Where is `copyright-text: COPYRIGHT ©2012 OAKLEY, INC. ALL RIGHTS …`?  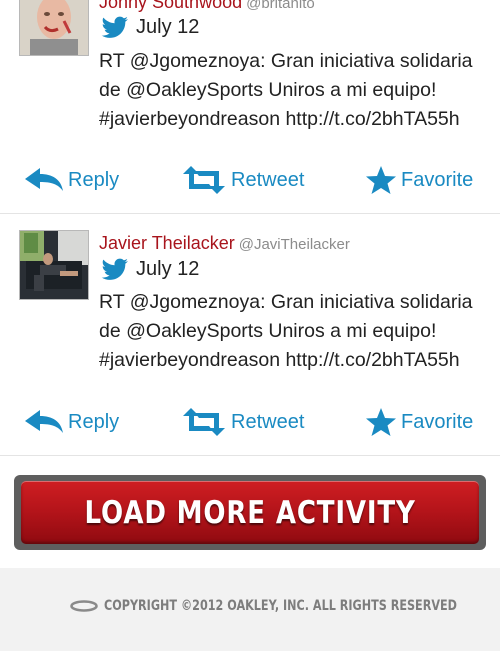 copyright-text: COPYRIGHT ©2012 OAKLEY, INC. ALL RIGHTS … is located at coordinates (280, 606).